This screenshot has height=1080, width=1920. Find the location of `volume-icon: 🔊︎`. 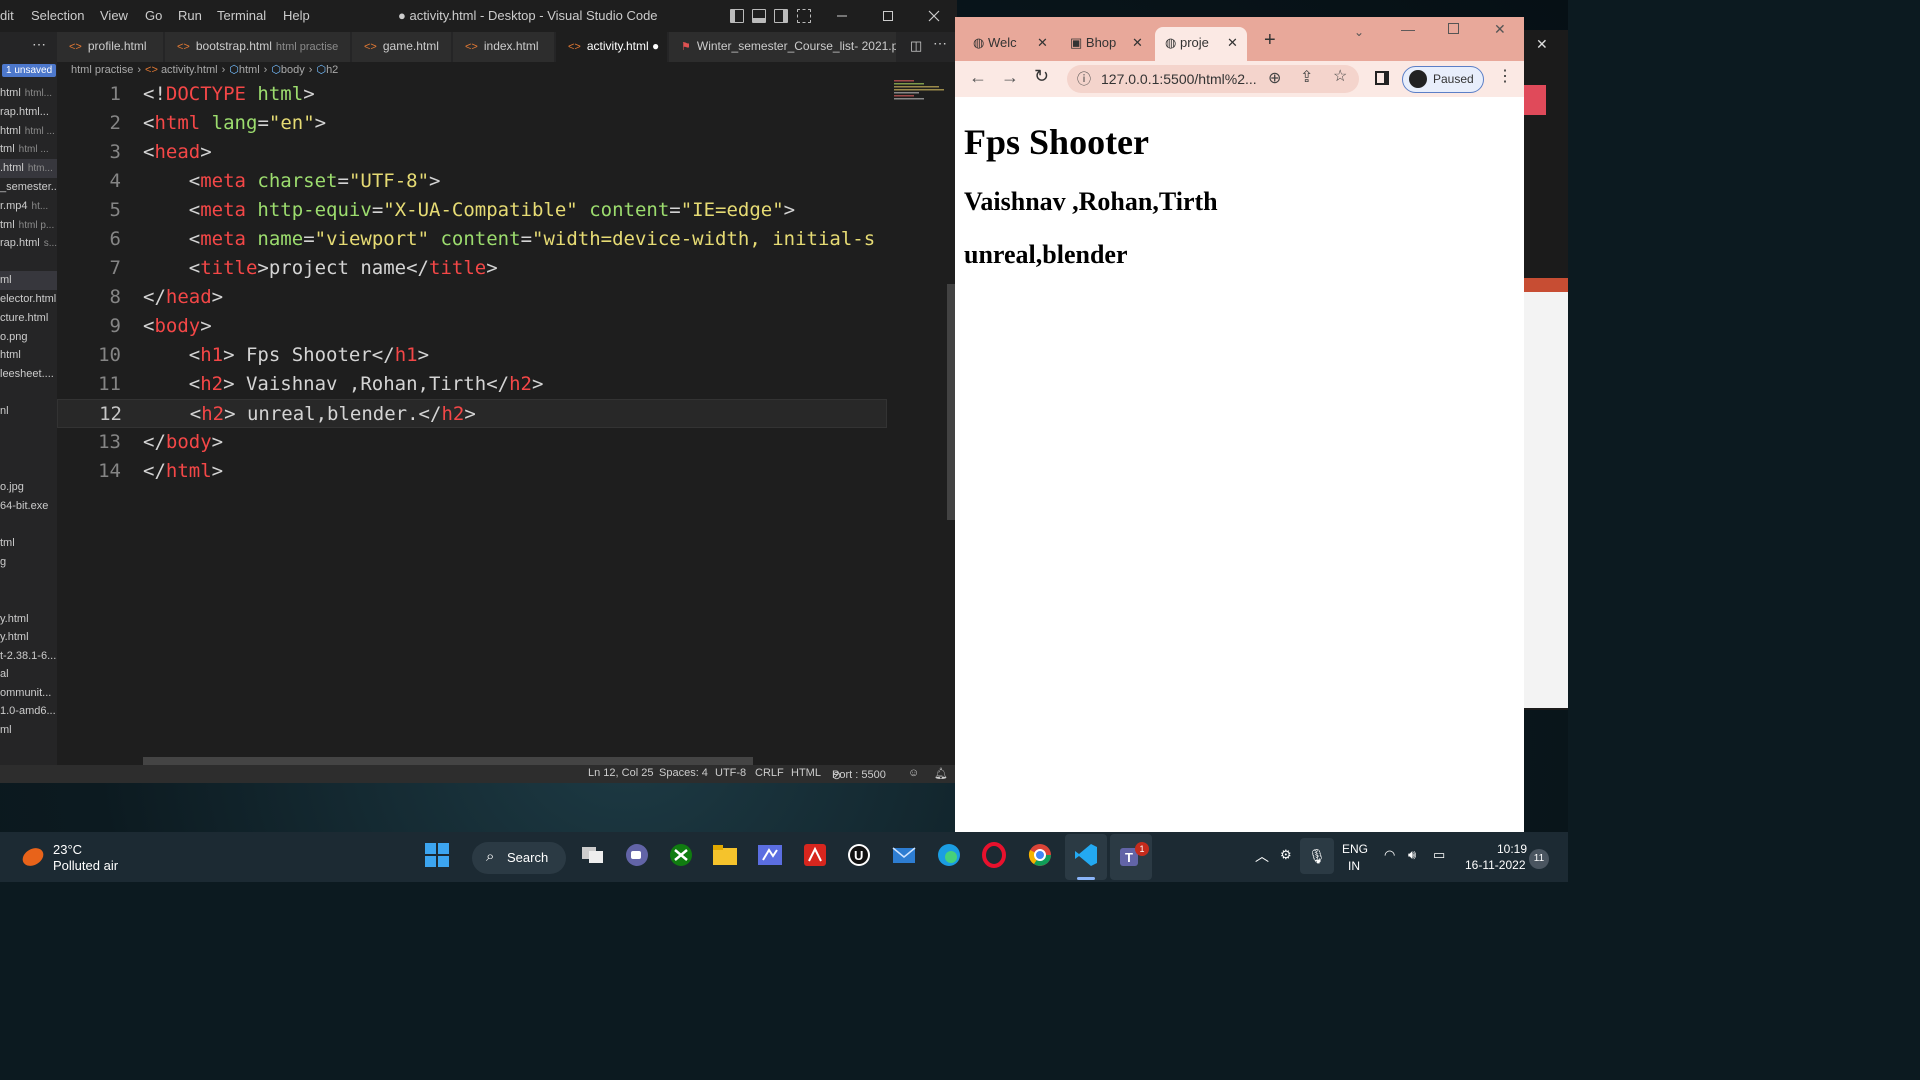

volume-icon: 🔊︎ is located at coordinates (1412, 855).